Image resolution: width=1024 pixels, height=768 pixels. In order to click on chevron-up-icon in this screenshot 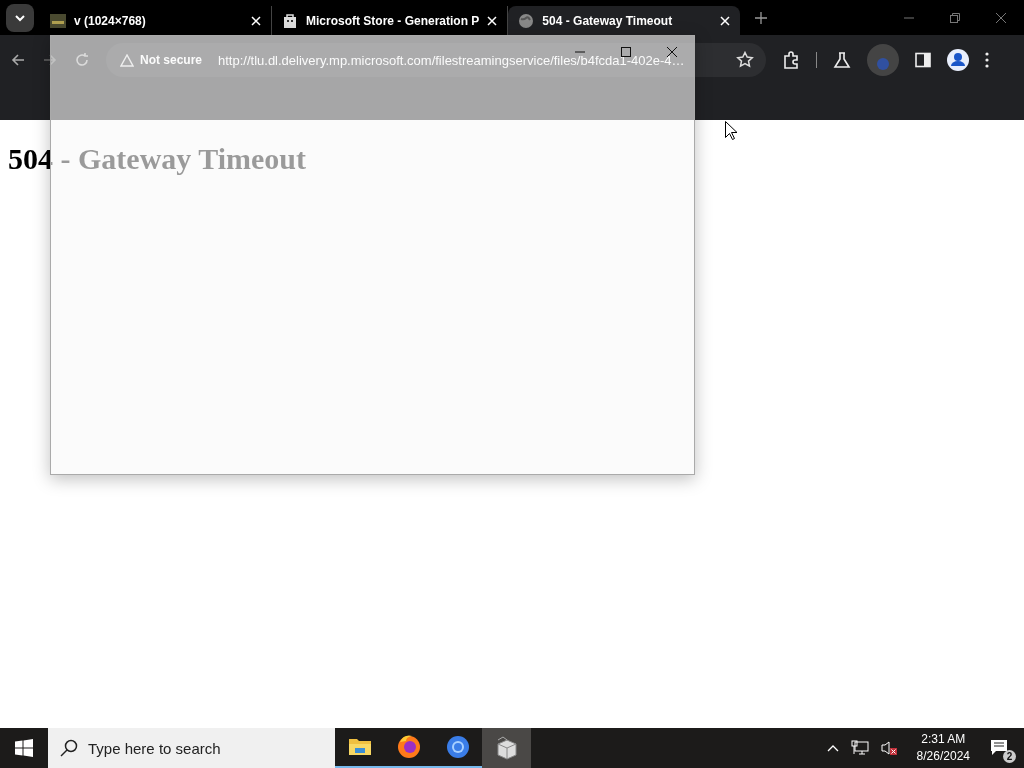, I will do `click(832, 748)`.